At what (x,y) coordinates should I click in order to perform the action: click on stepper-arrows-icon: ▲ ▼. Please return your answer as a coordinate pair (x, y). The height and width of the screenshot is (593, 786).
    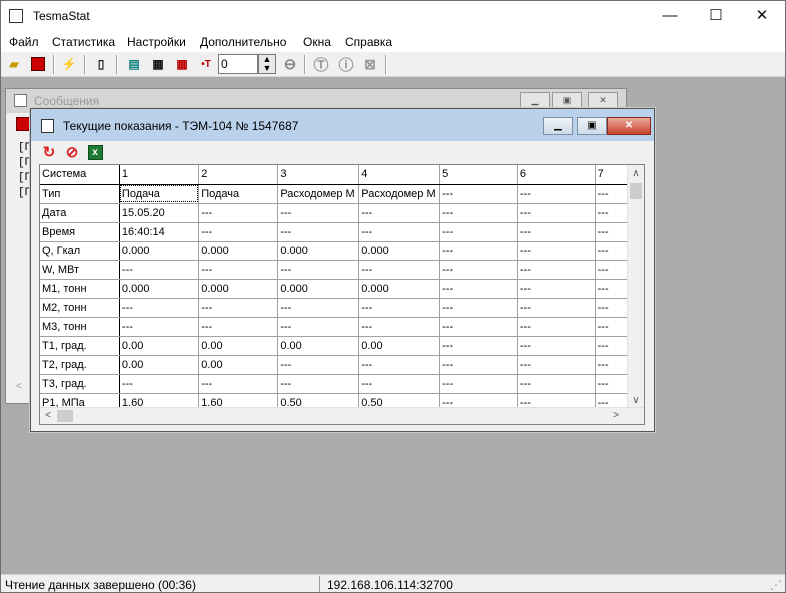
    Looking at the image, I should click on (267, 64).